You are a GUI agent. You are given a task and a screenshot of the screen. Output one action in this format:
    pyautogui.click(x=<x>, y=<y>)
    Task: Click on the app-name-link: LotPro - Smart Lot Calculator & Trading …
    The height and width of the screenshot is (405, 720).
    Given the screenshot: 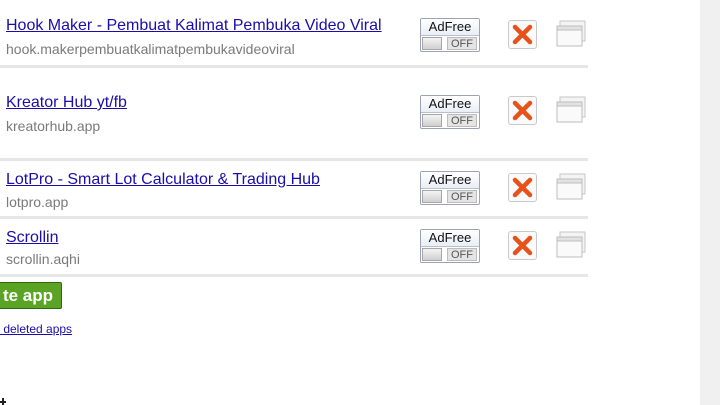 What is the action you would take?
    pyautogui.click(x=163, y=180)
    